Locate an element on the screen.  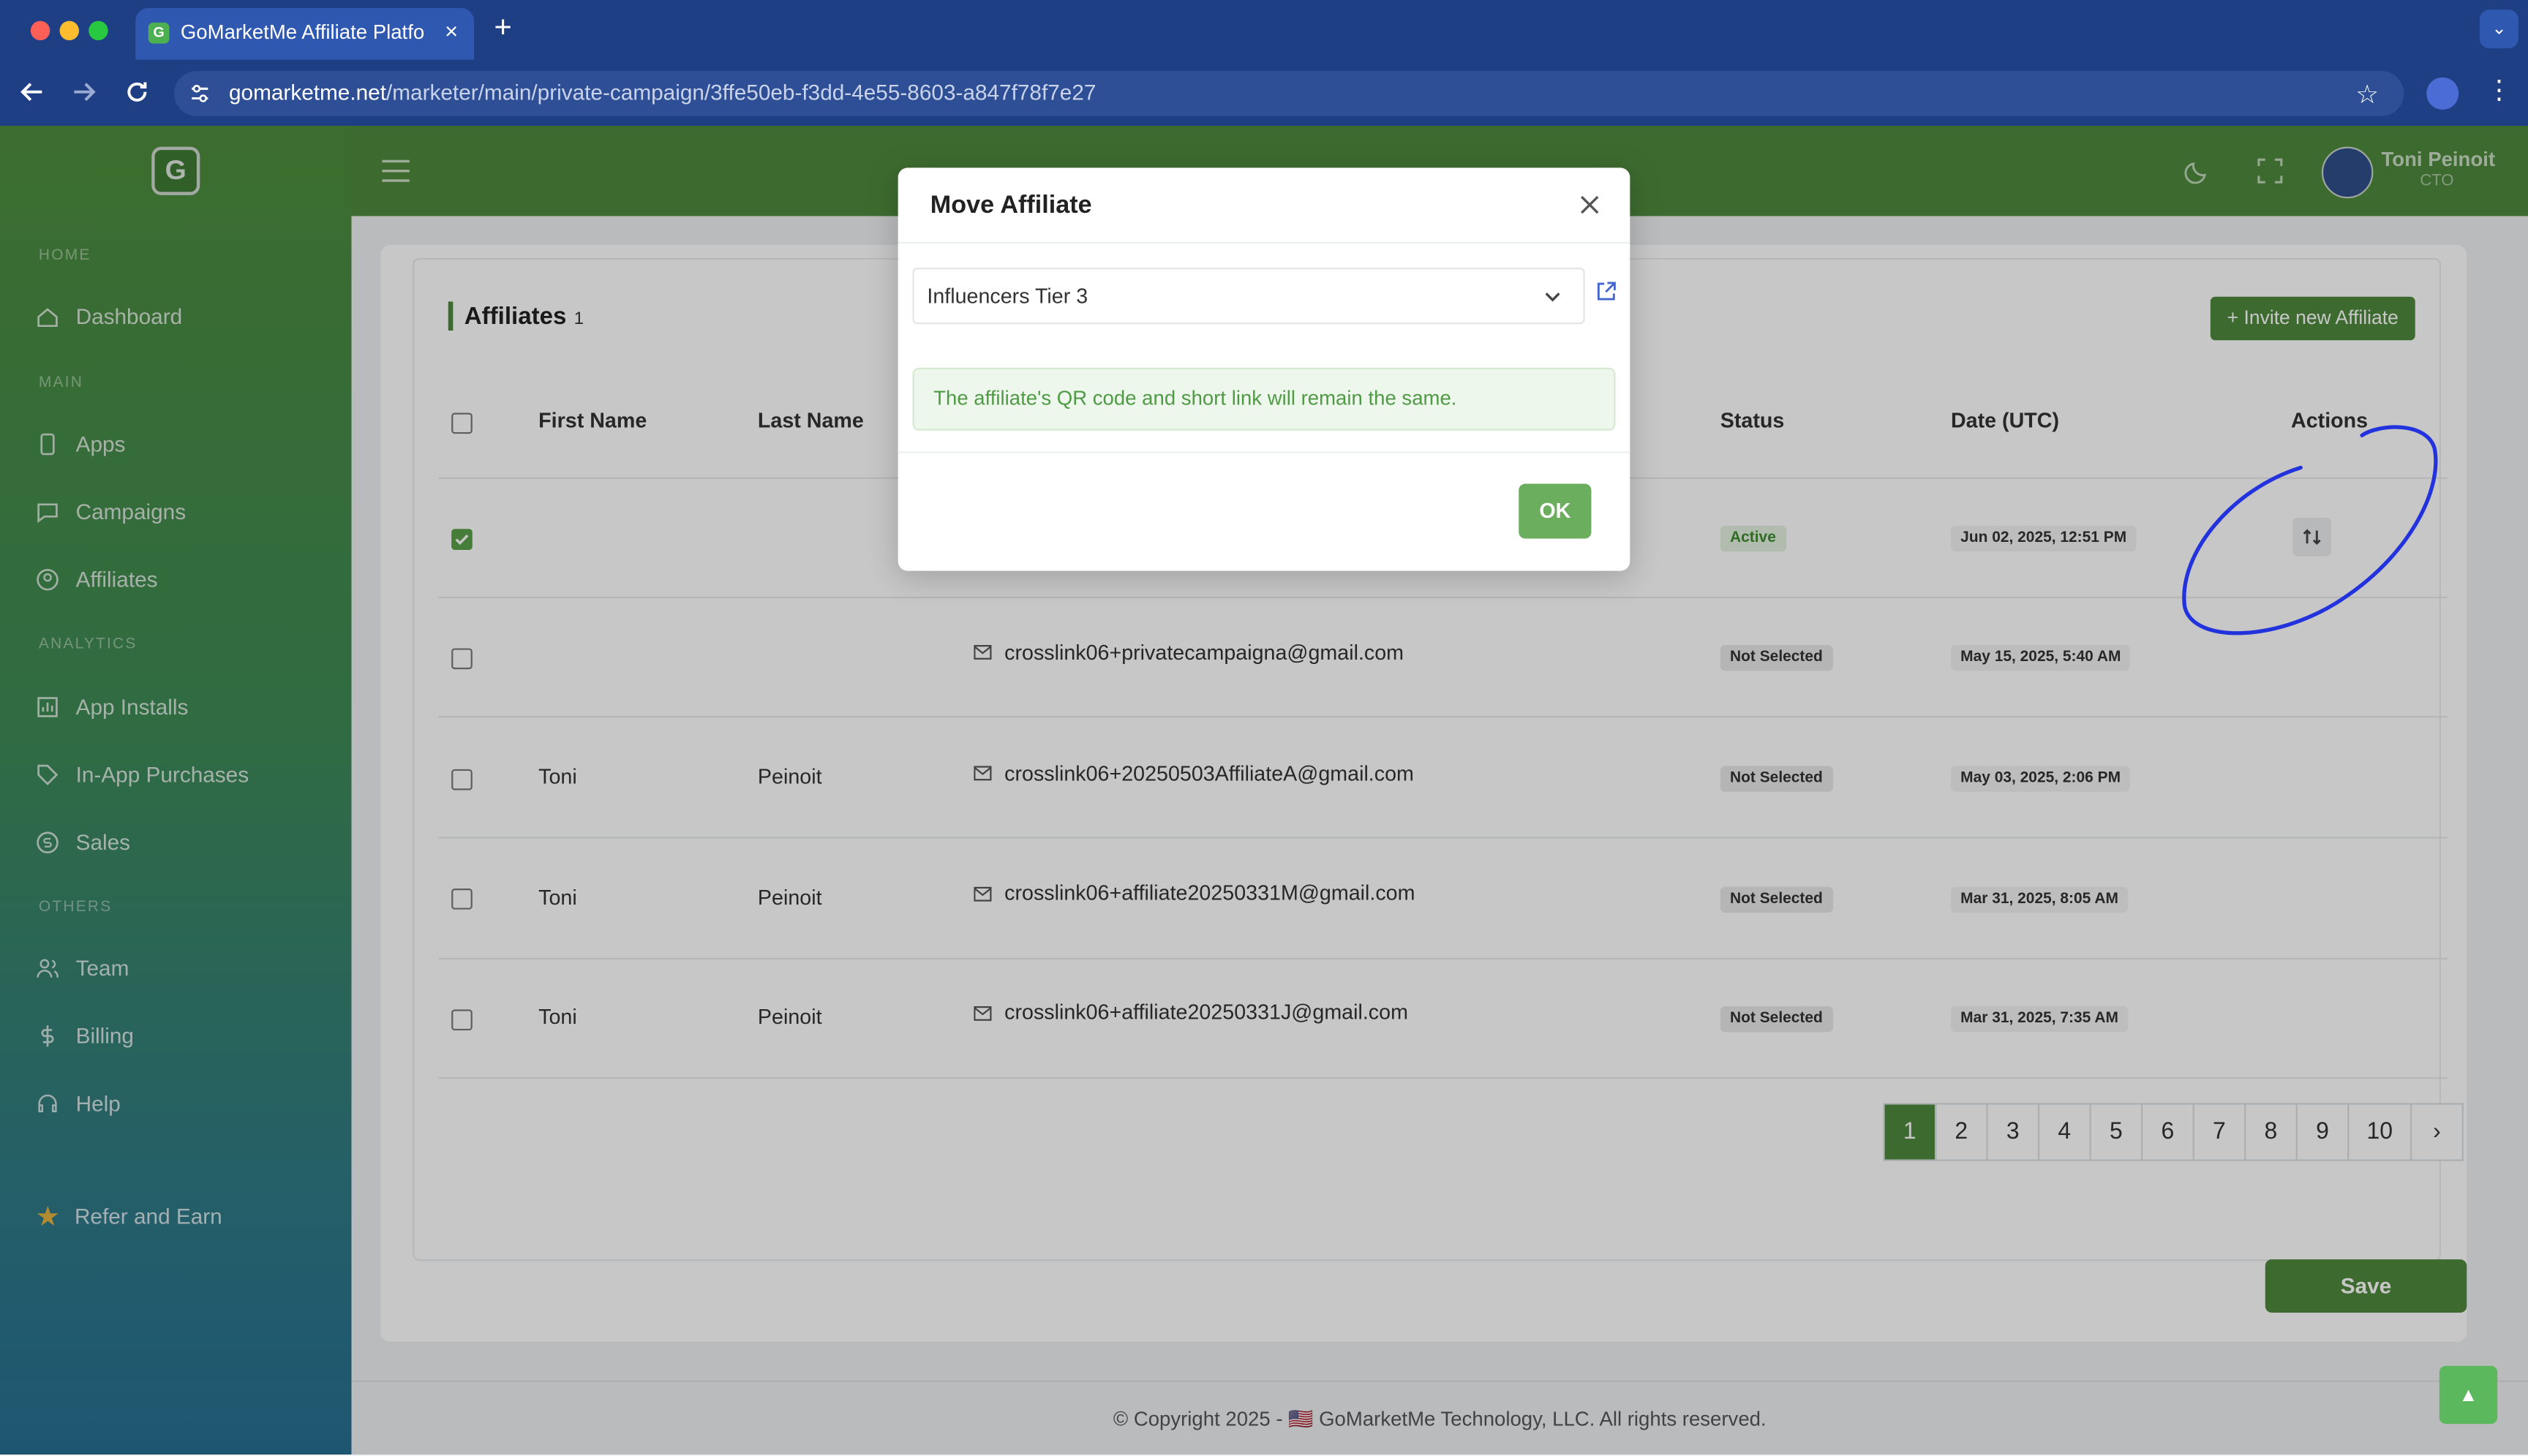
scroll-top-button: ▲ is located at coordinates (2468, 1395).